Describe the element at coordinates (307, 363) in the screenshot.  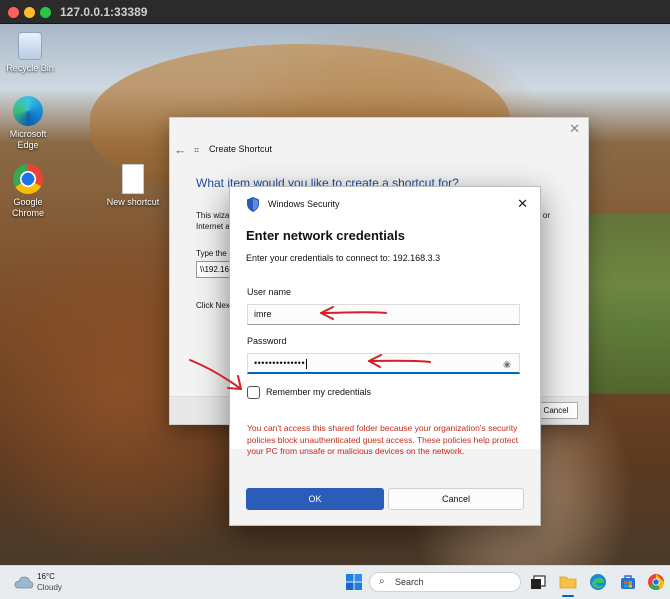
I see `text-cursor` at that location.